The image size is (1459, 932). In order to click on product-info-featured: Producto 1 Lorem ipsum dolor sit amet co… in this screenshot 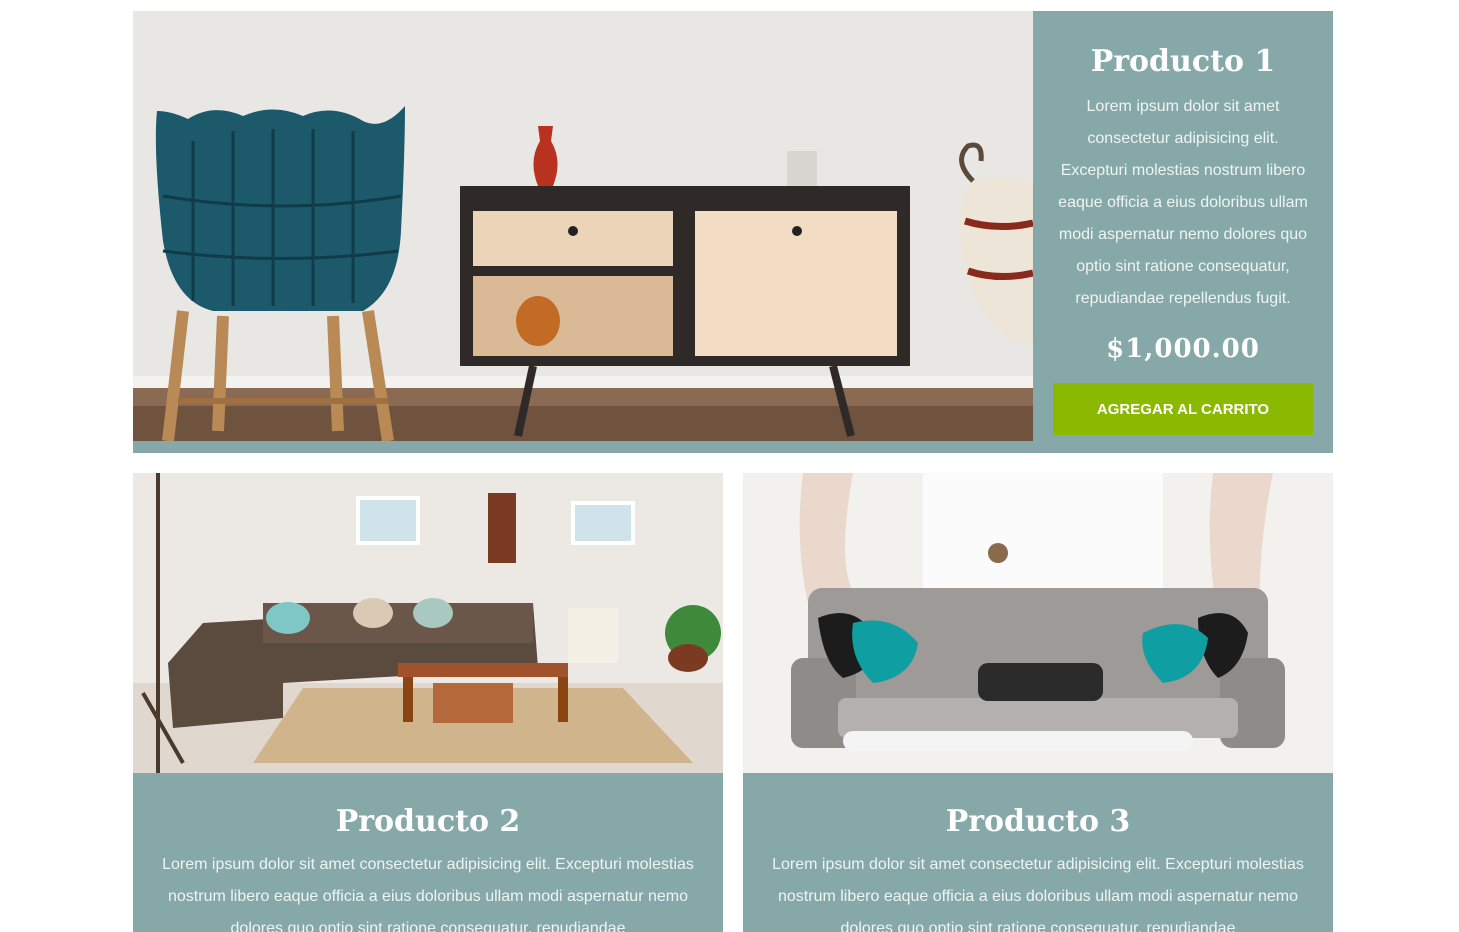, I will do `click(1183, 232)`.